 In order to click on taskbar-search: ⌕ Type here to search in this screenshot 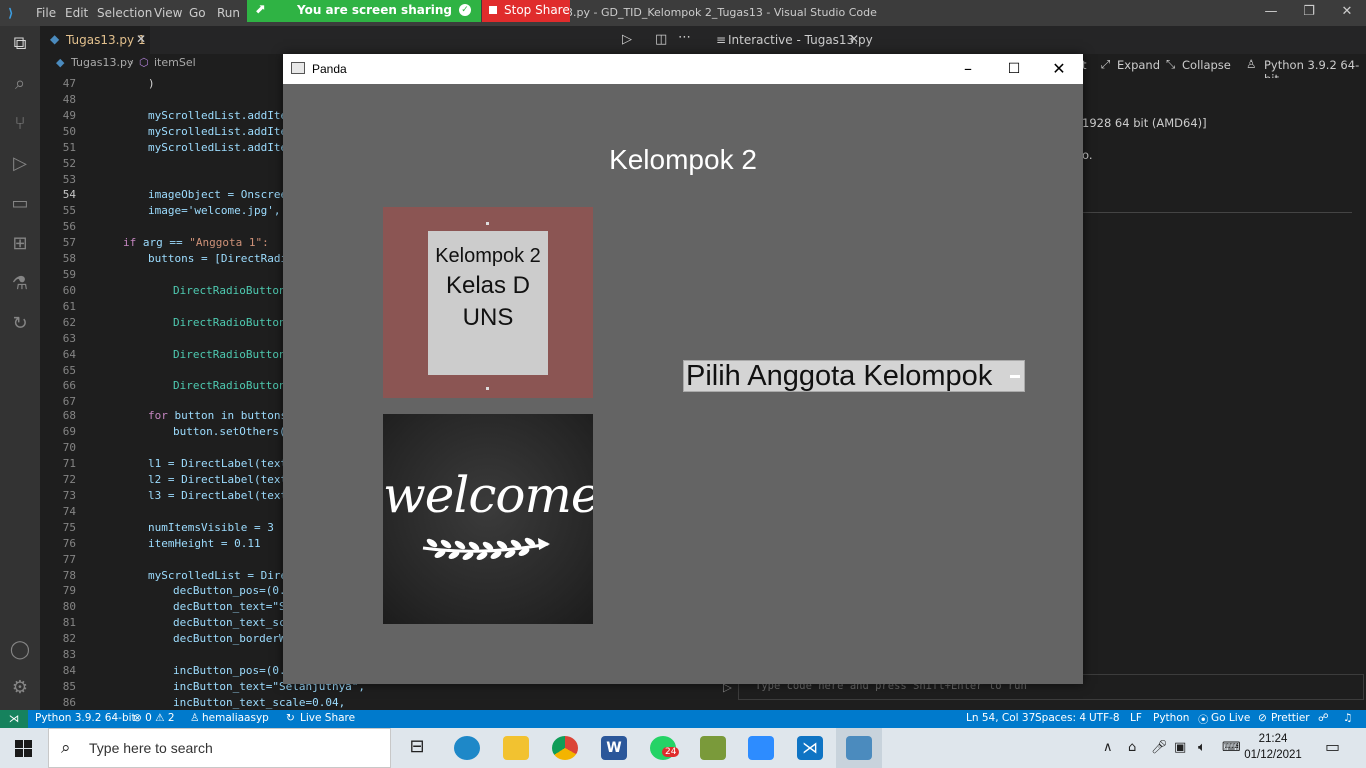, I will do `click(219, 748)`.